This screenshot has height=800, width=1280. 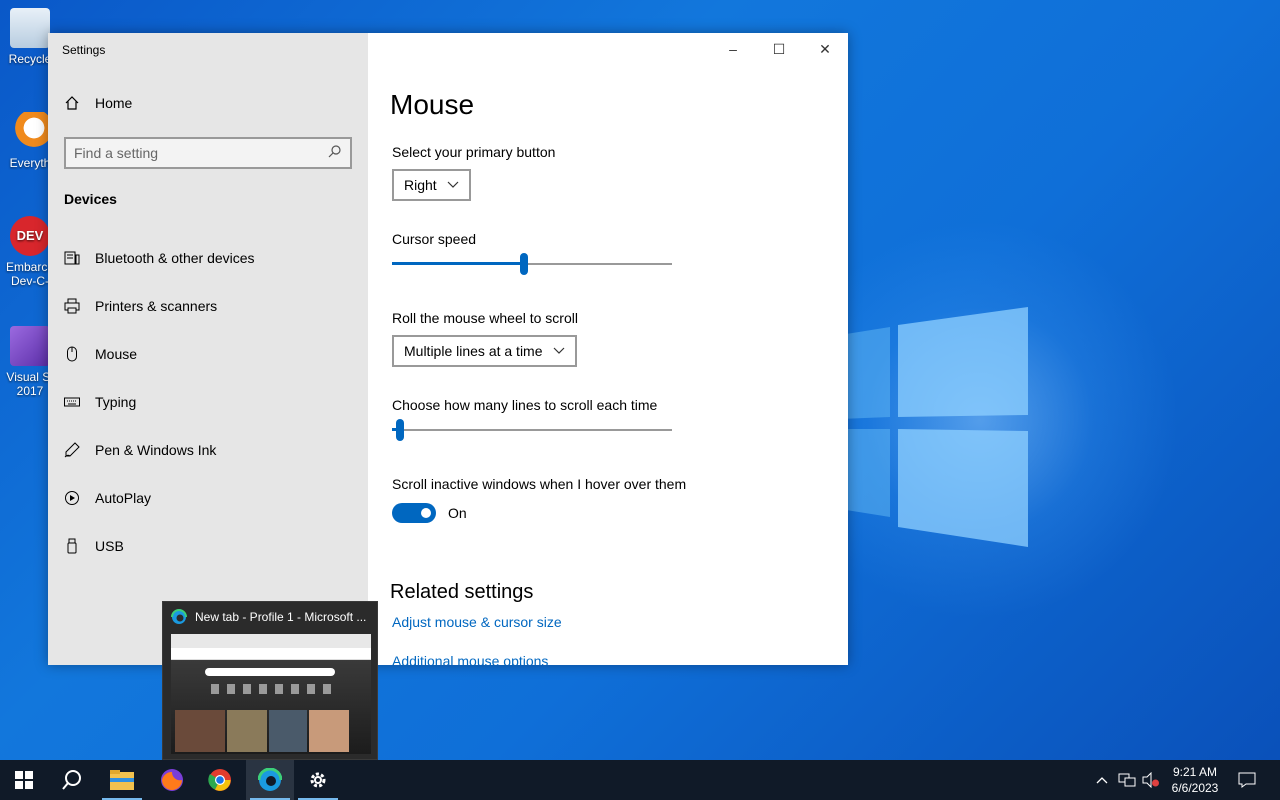 What do you see at coordinates (640, 780) in the screenshot?
I see `taskbar: 9:21 AM 6/6/2023` at bounding box center [640, 780].